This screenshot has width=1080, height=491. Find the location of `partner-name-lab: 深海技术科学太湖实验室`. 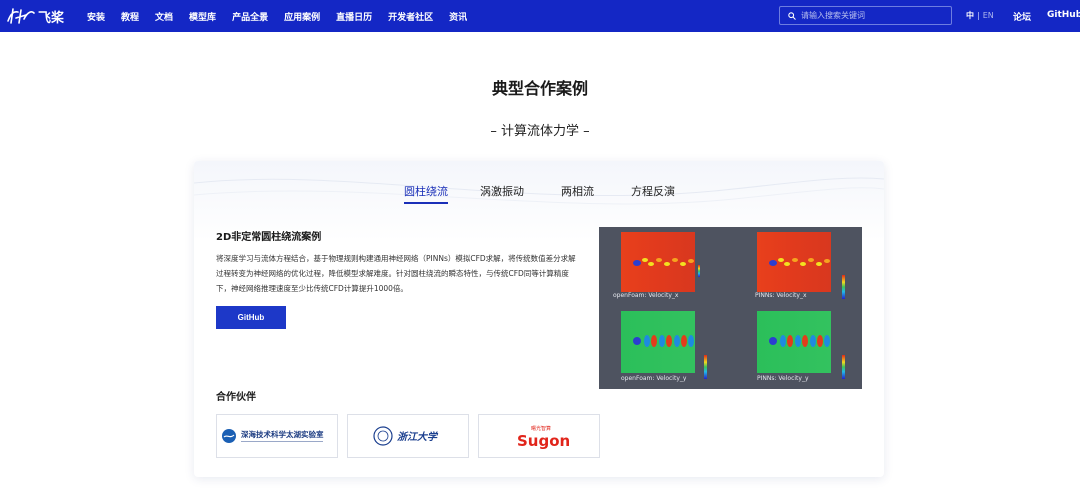

partner-name-lab: 深海技术科学太湖实验室 is located at coordinates (282, 434).